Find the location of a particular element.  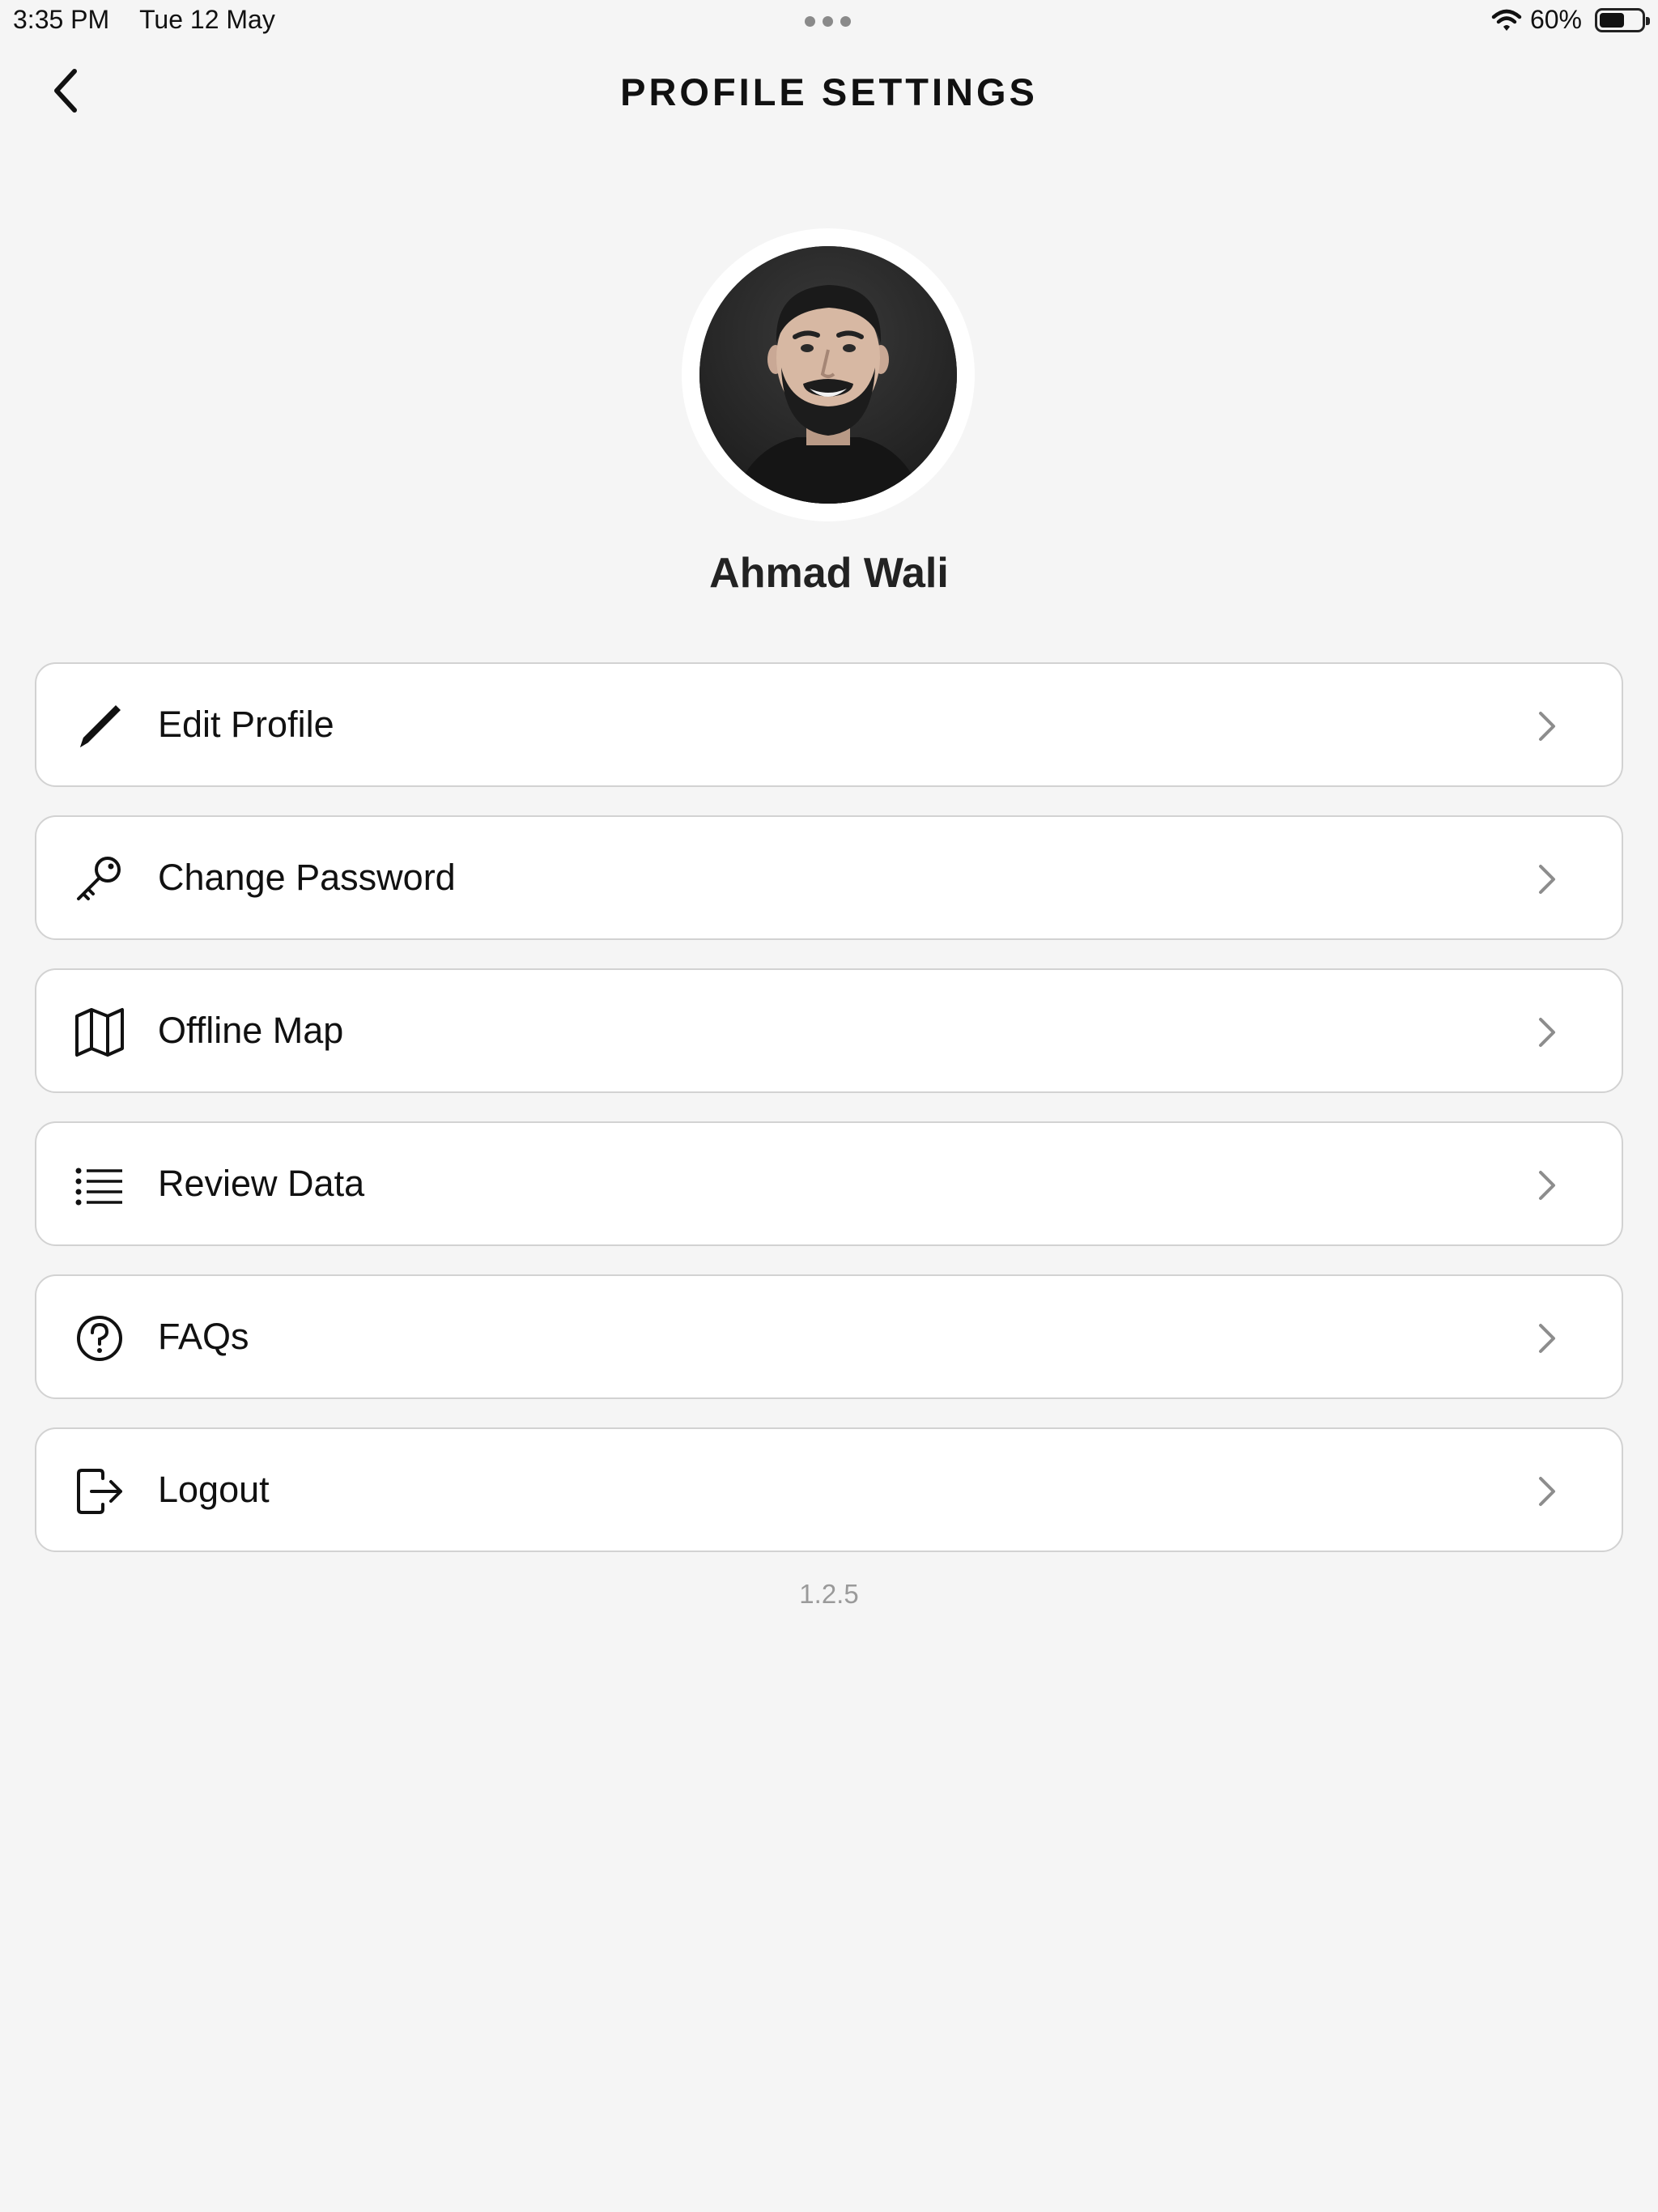

status-indicators: 60% is located at coordinates (1570, 20).